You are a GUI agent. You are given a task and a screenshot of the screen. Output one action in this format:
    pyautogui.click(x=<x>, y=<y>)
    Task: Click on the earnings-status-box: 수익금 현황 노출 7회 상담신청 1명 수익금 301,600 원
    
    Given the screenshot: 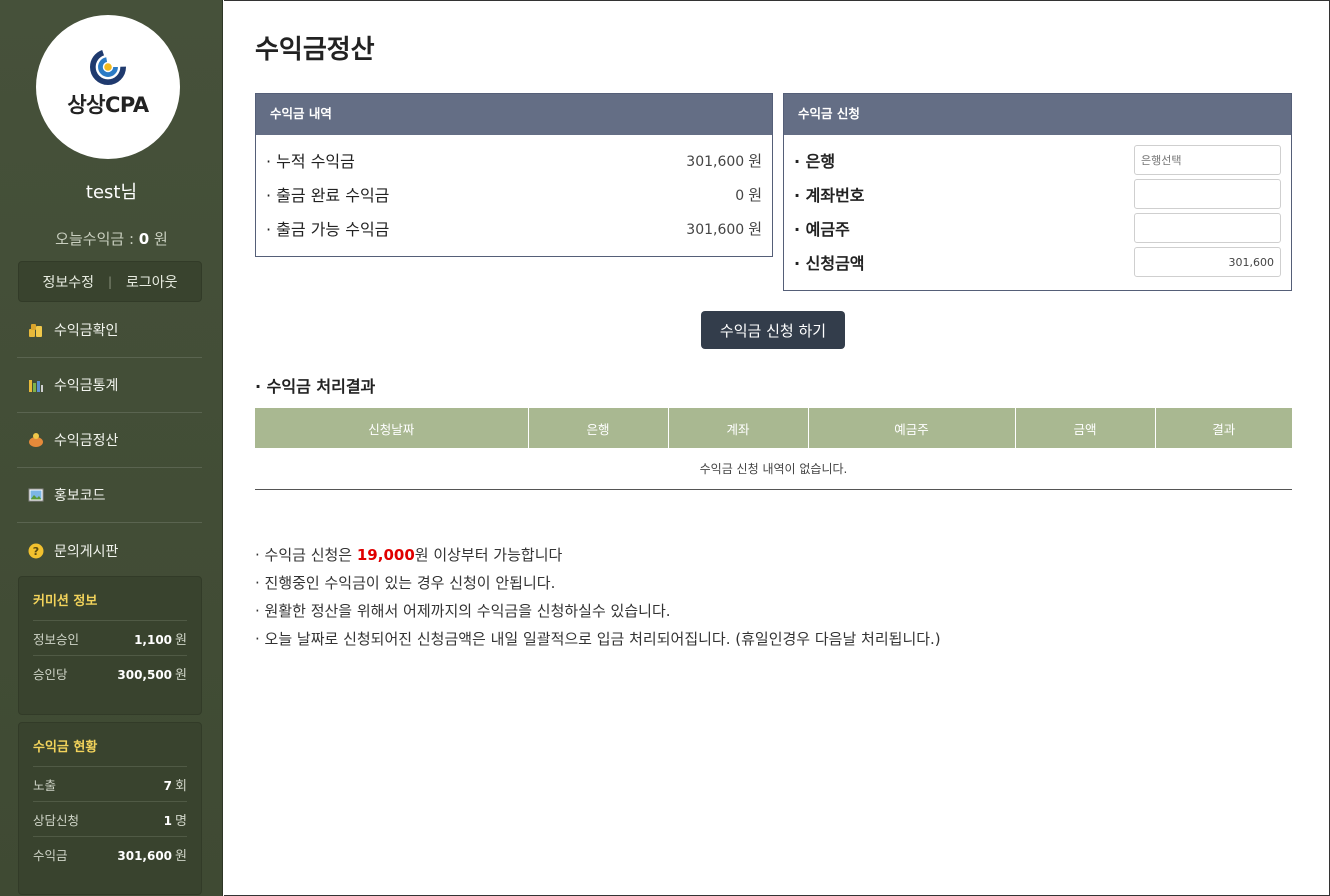 What is the action you would take?
    pyautogui.click(x=110, y=808)
    